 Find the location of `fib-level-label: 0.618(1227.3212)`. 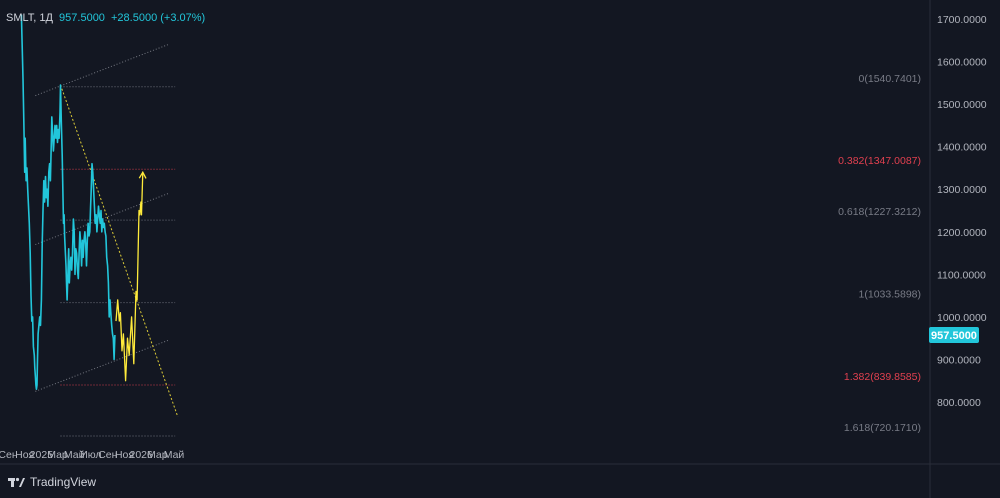

fib-level-label: 0.618(1227.3212) is located at coordinates (879, 212).